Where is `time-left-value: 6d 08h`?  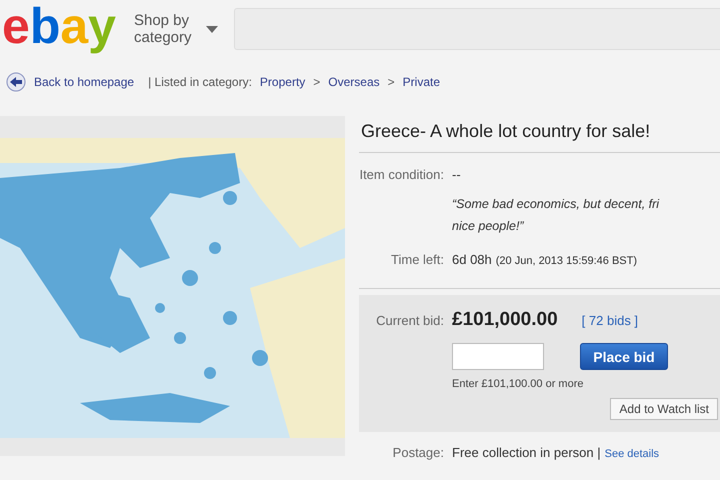 time-left-value: 6d 08h is located at coordinates (472, 259).